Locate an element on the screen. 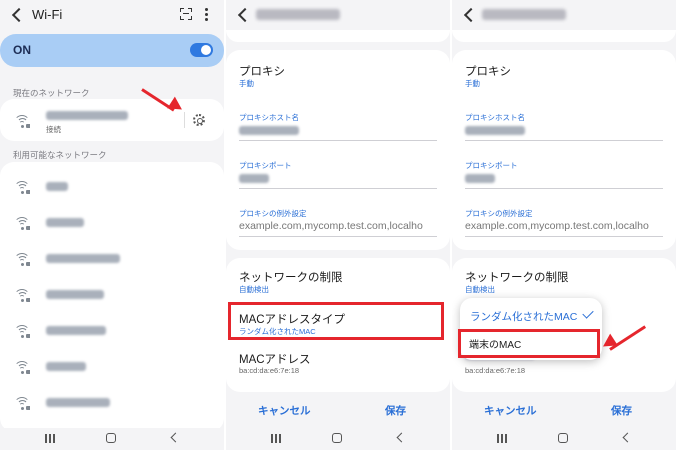 The image size is (677, 450). current-network-ssid is located at coordinates (87, 115).